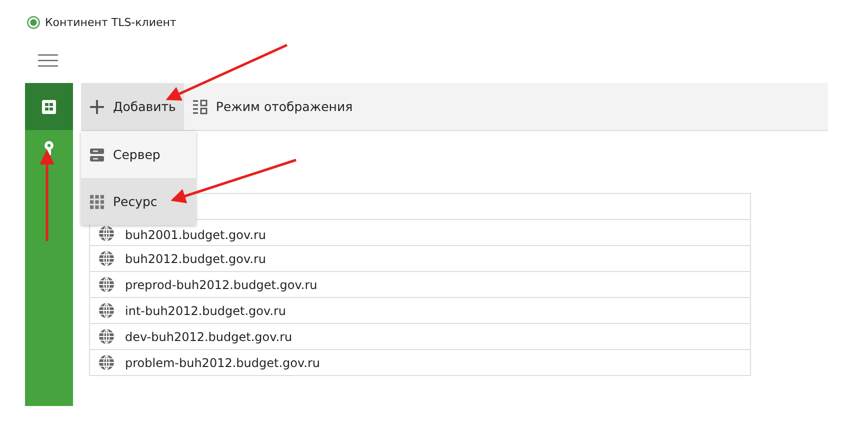  I want to click on table-icon, so click(49, 106).